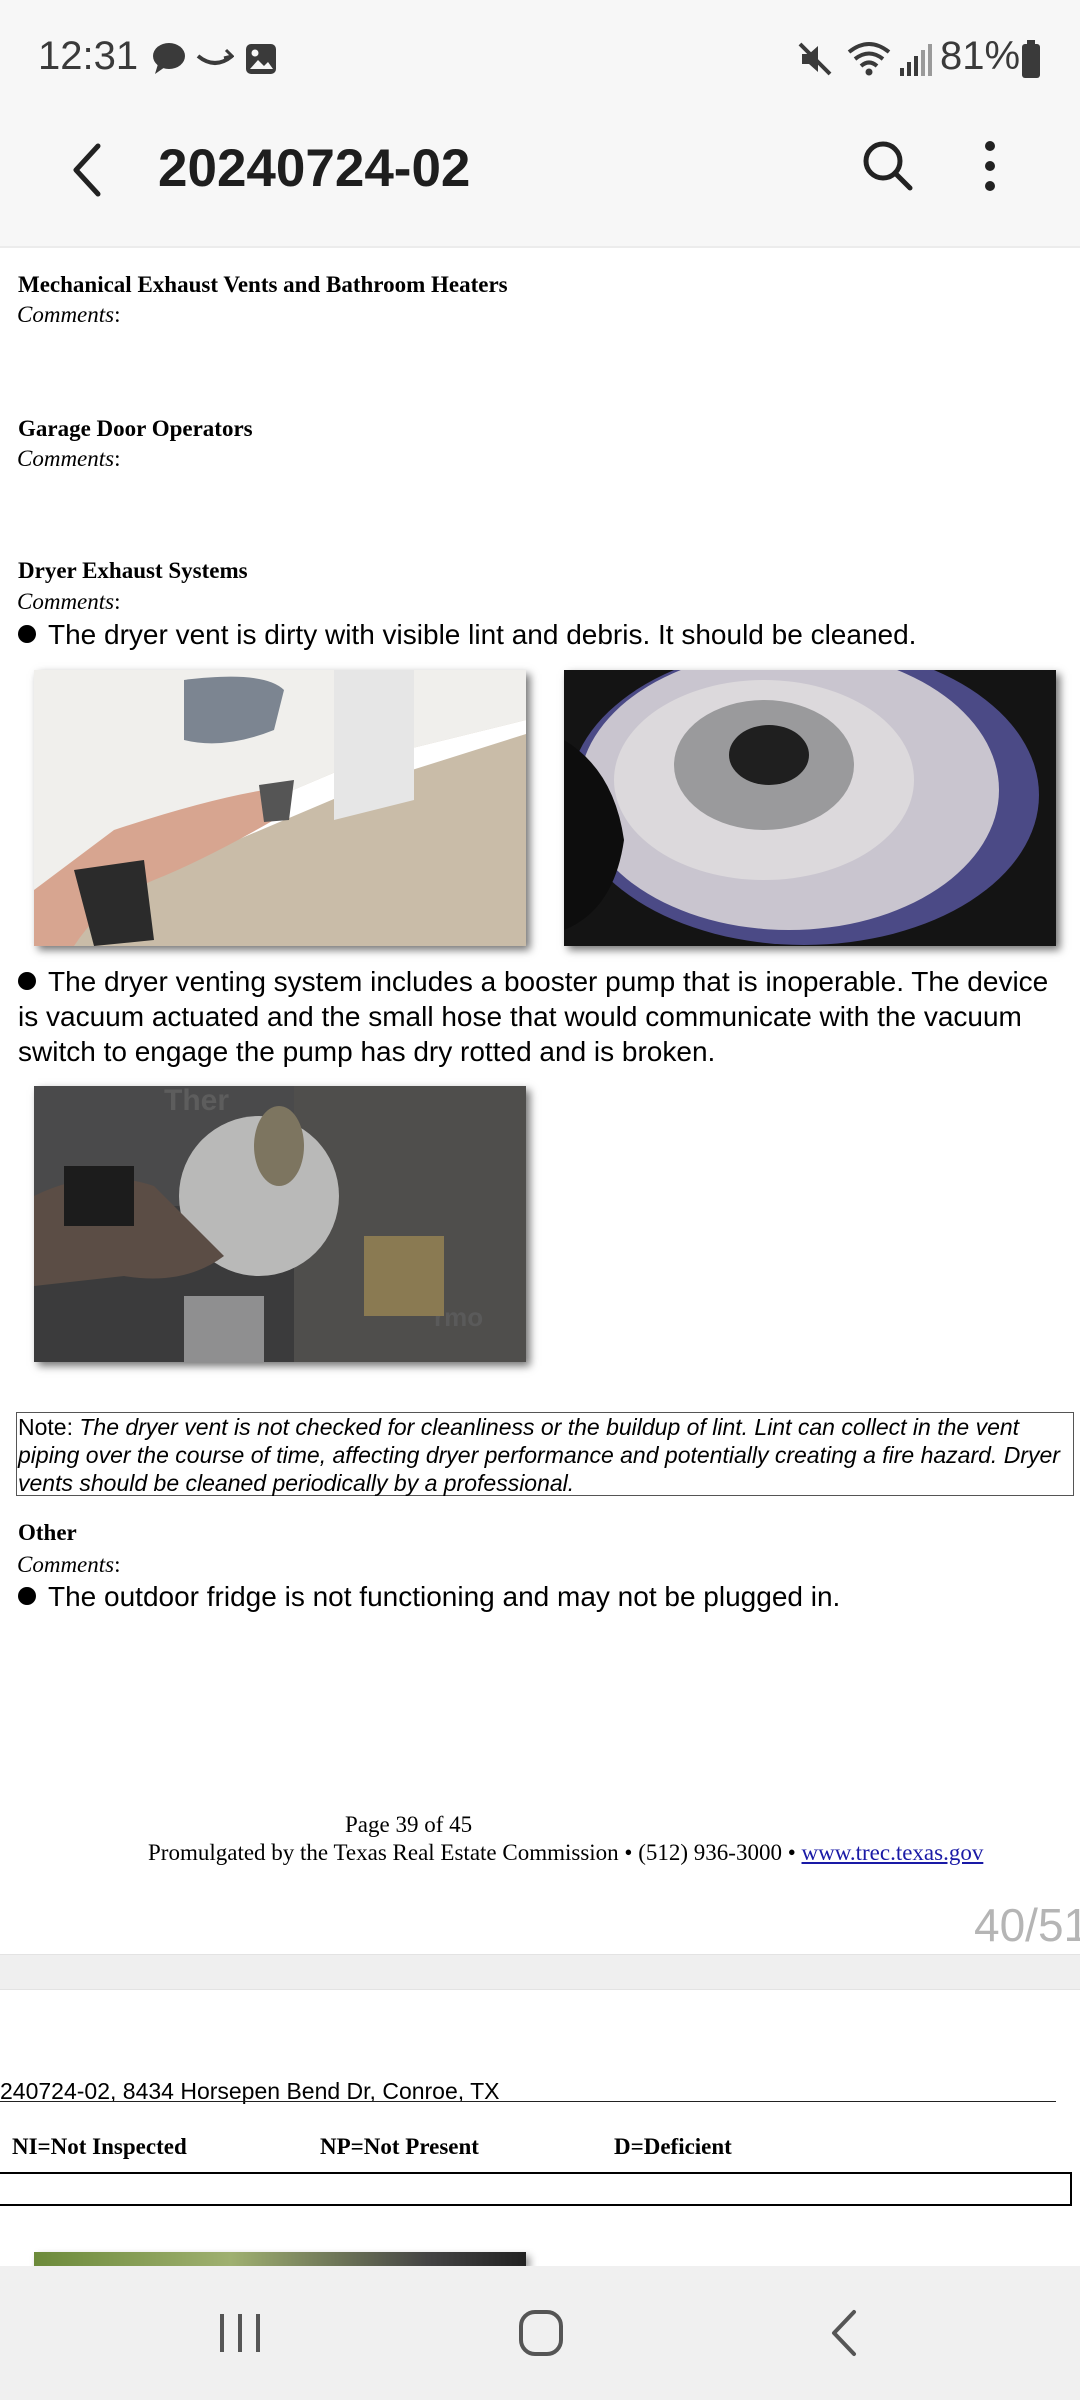 The height and width of the screenshot is (2400, 1080). Describe the element at coordinates (399, 2146) in the screenshot. I see `legend-np: NP=Not Present` at that location.